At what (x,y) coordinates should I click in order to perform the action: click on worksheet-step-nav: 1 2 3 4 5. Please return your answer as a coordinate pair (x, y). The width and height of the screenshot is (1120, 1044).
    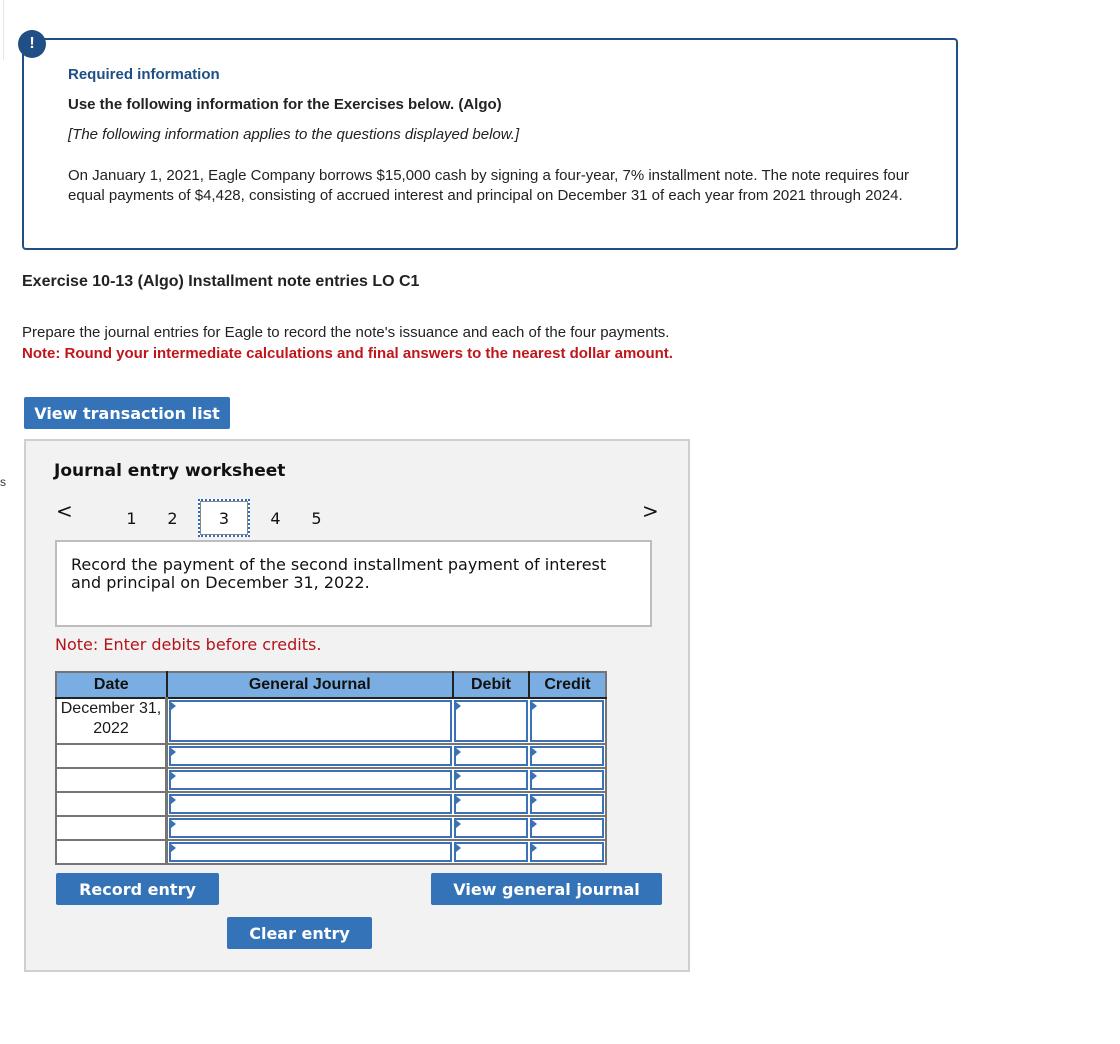
    Looking at the image, I should click on (224, 518).